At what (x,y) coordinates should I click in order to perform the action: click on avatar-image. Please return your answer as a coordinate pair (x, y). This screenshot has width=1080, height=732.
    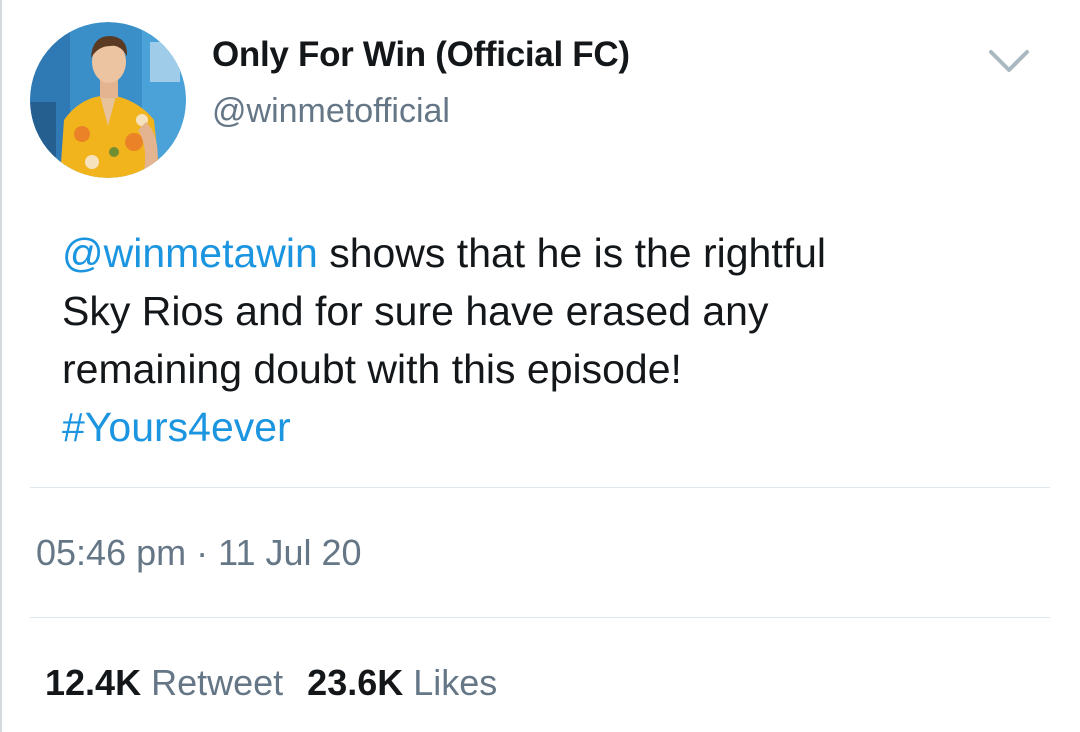
    Looking at the image, I should click on (108, 100).